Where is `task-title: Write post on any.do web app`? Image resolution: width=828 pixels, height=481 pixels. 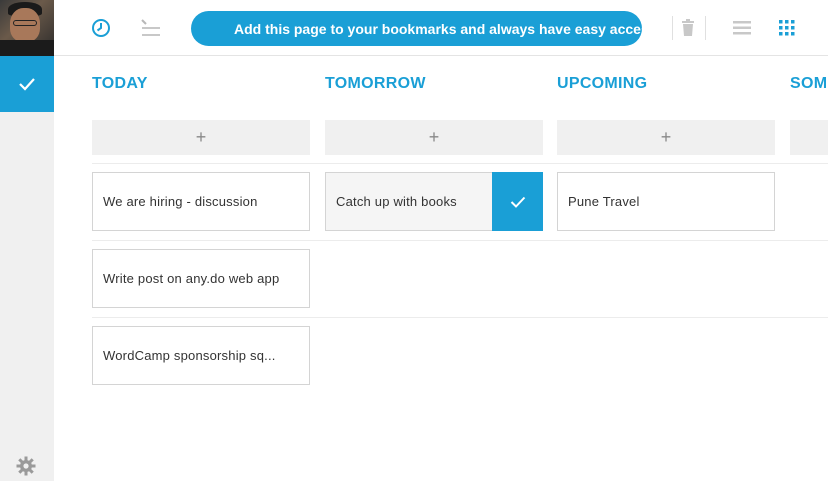
task-title: Write post on any.do web app is located at coordinates (191, 278).